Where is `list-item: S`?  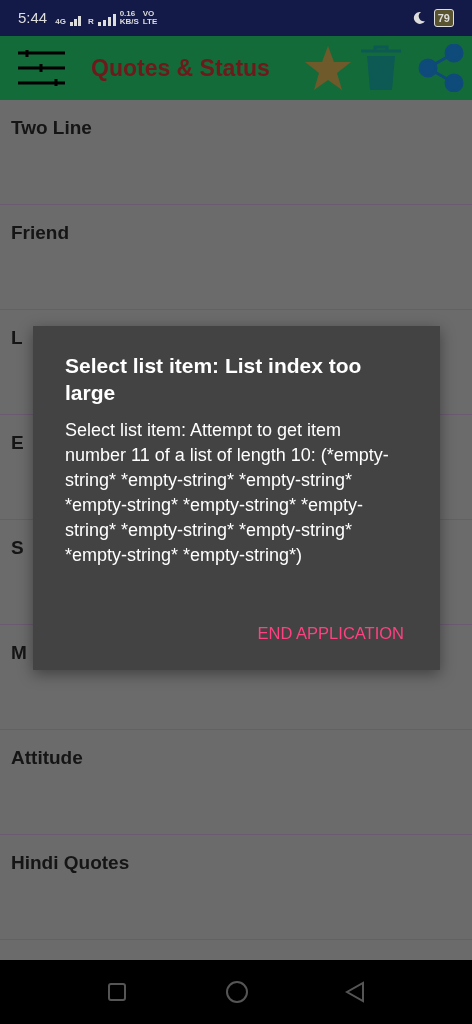
list-item: S is located at coordinates (17, 548).